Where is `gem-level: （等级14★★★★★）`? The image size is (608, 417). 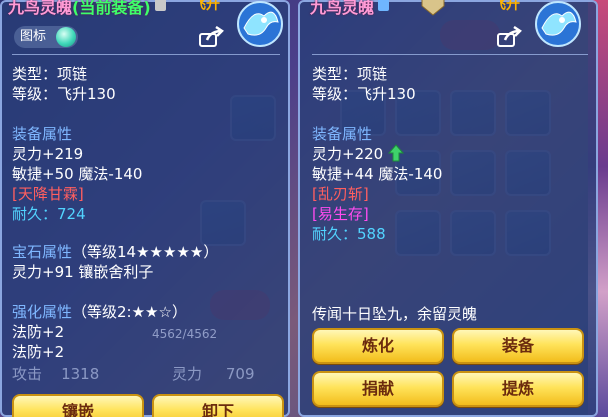
gem-level: （等级14★★★★★） is located at coordinates (145, 252).